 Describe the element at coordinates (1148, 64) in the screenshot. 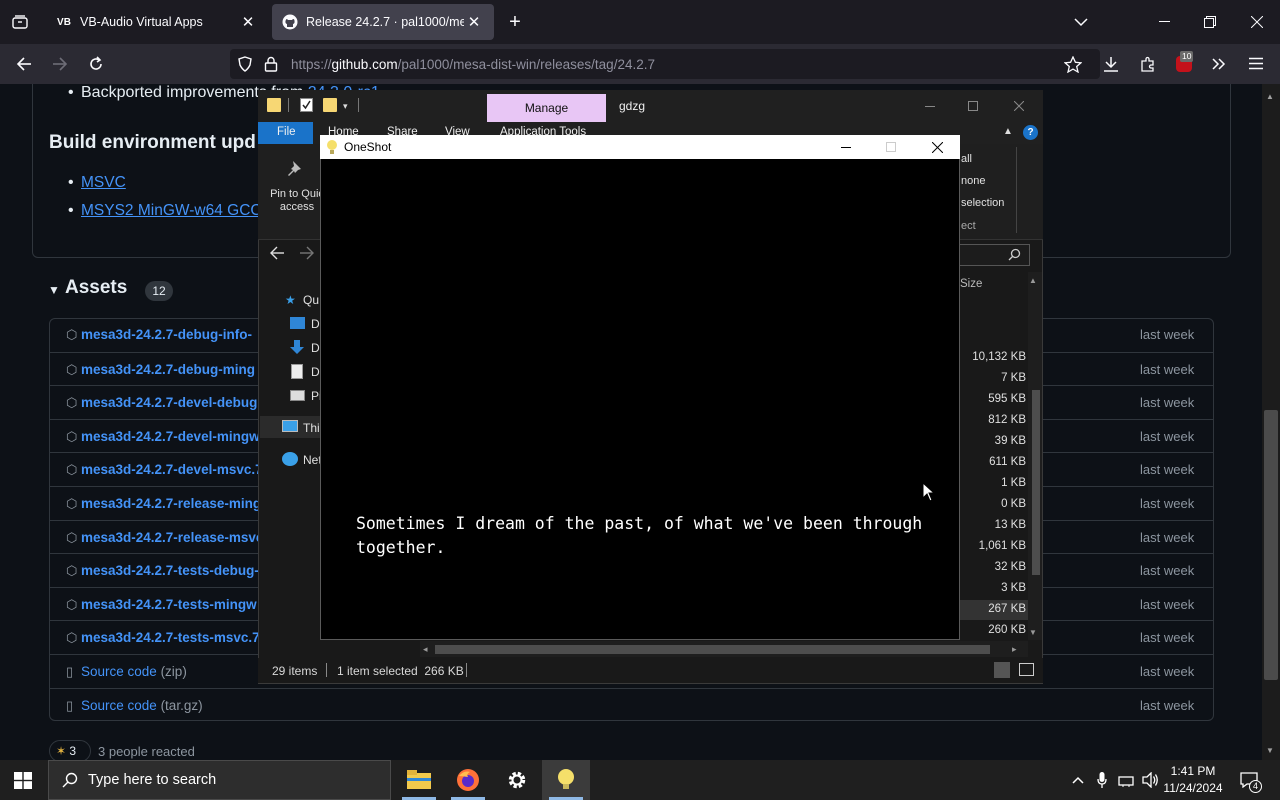

I see `extensions-puzzle-icon` at that location.